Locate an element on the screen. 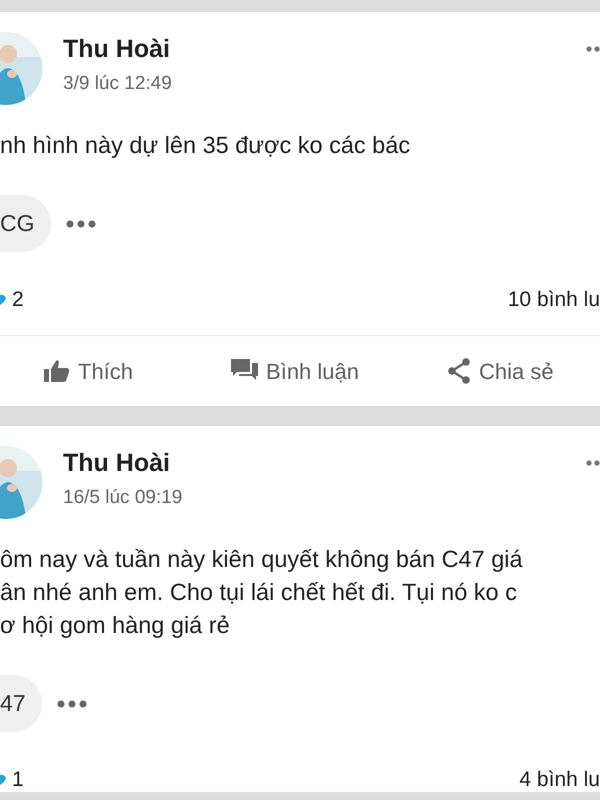 Image resolution: width=600 pixels, height=800 pixels. reaction-count: 1 is located at coordinates (18, 780).